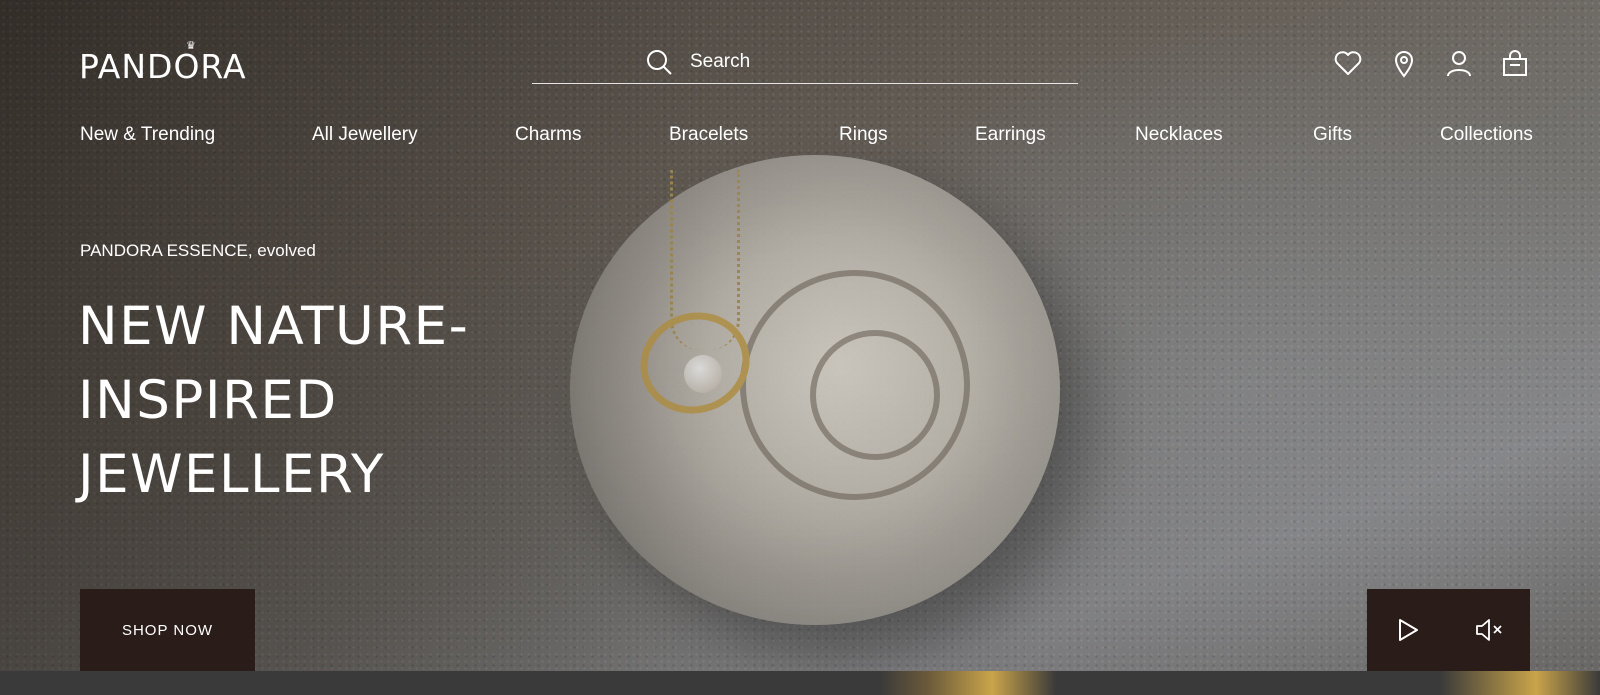  Describe the element at coordinates (1179, 135) in the screenshot. I see `nav-item-necklaces: Necklaces` at that location.